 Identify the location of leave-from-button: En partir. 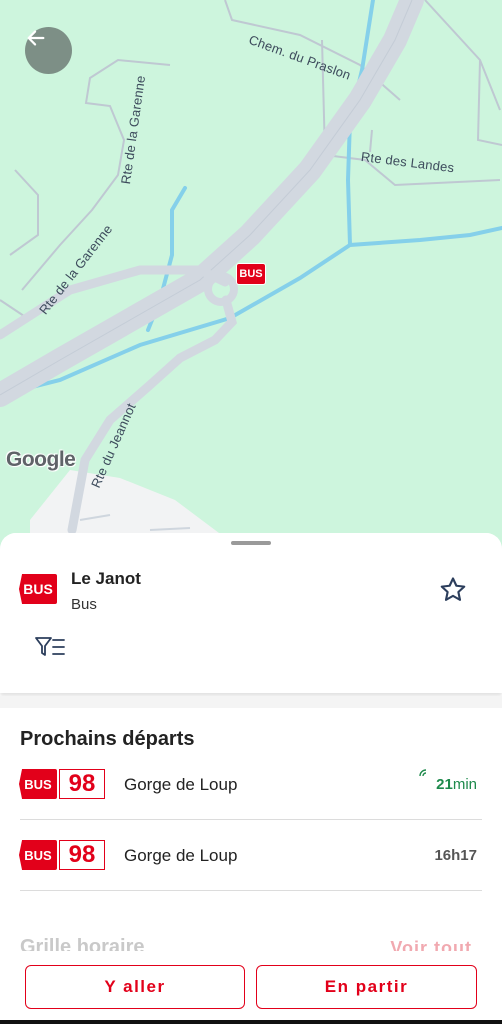
(366, 987).